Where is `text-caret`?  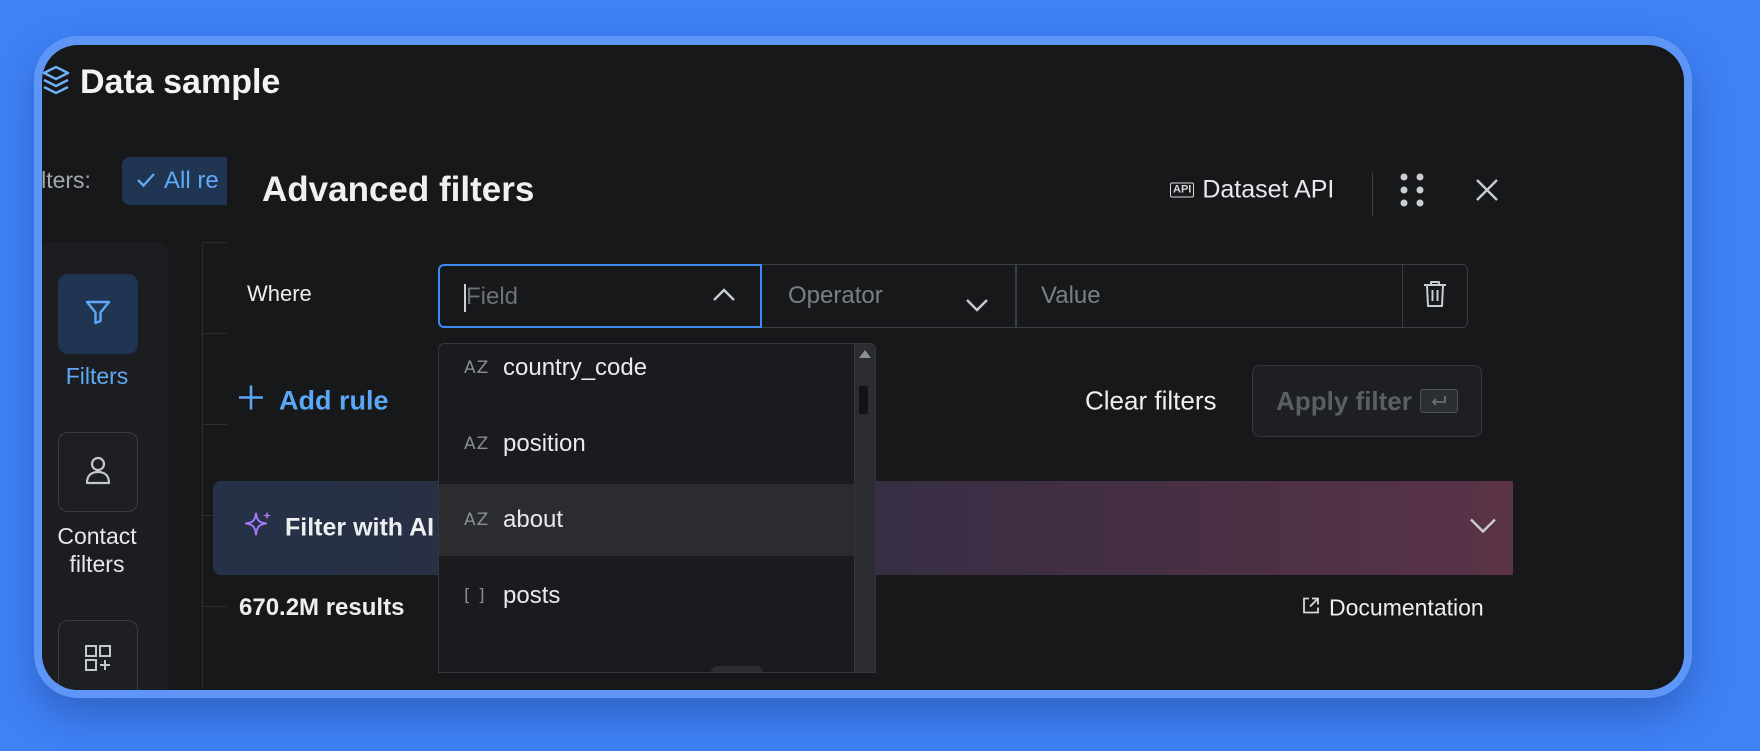
text-caret is located at coordinates (465, 298).